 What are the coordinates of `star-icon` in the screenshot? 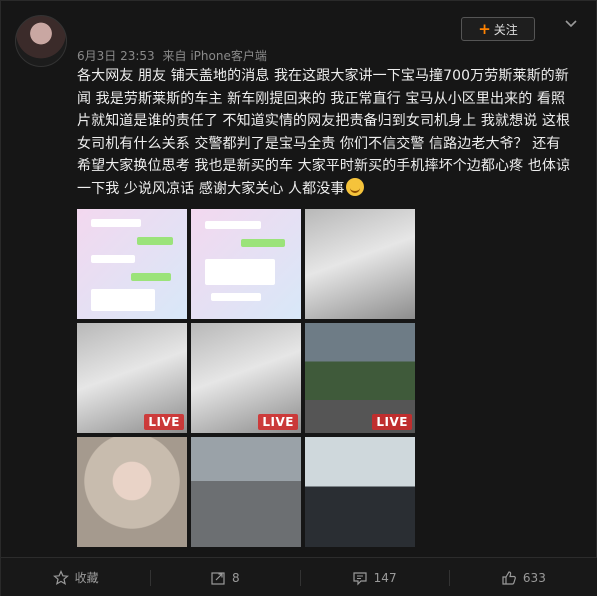 It's located at (60, 577).